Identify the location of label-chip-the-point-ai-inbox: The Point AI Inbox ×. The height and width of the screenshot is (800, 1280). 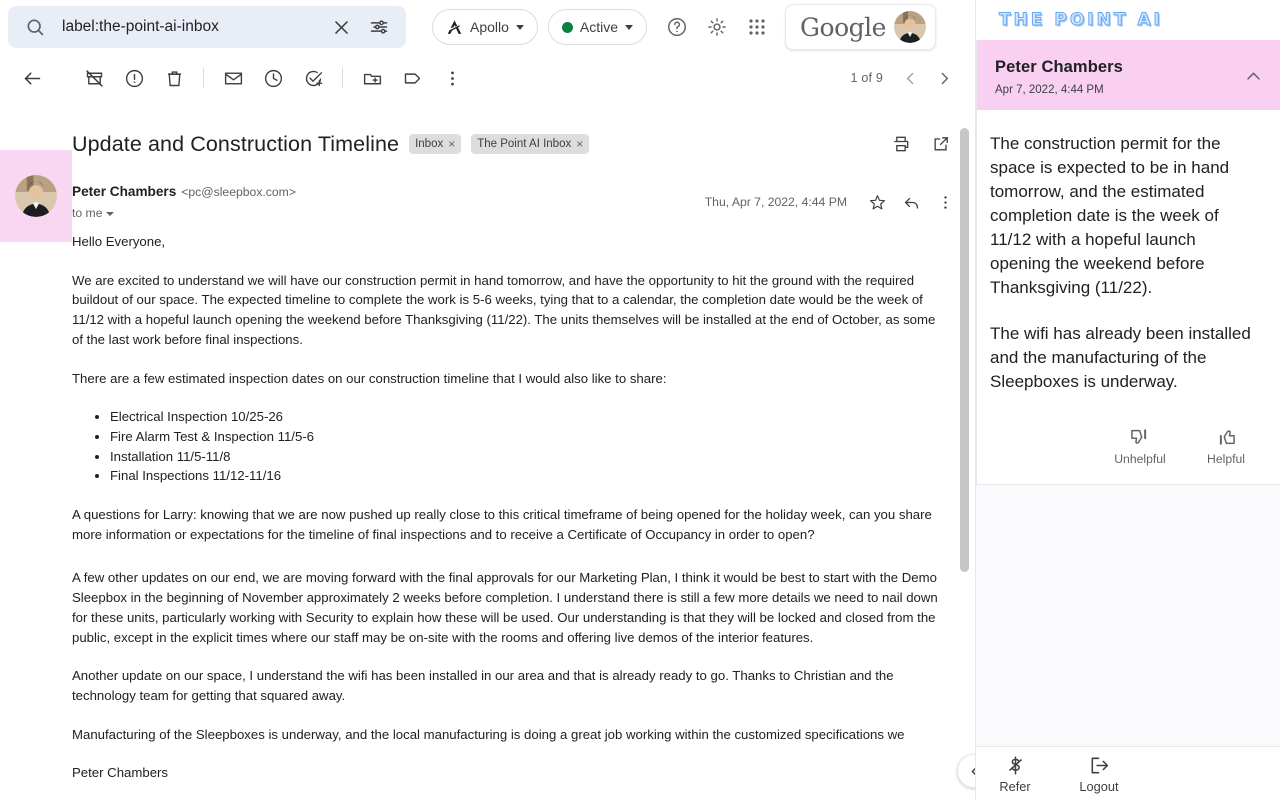
(530, 144).